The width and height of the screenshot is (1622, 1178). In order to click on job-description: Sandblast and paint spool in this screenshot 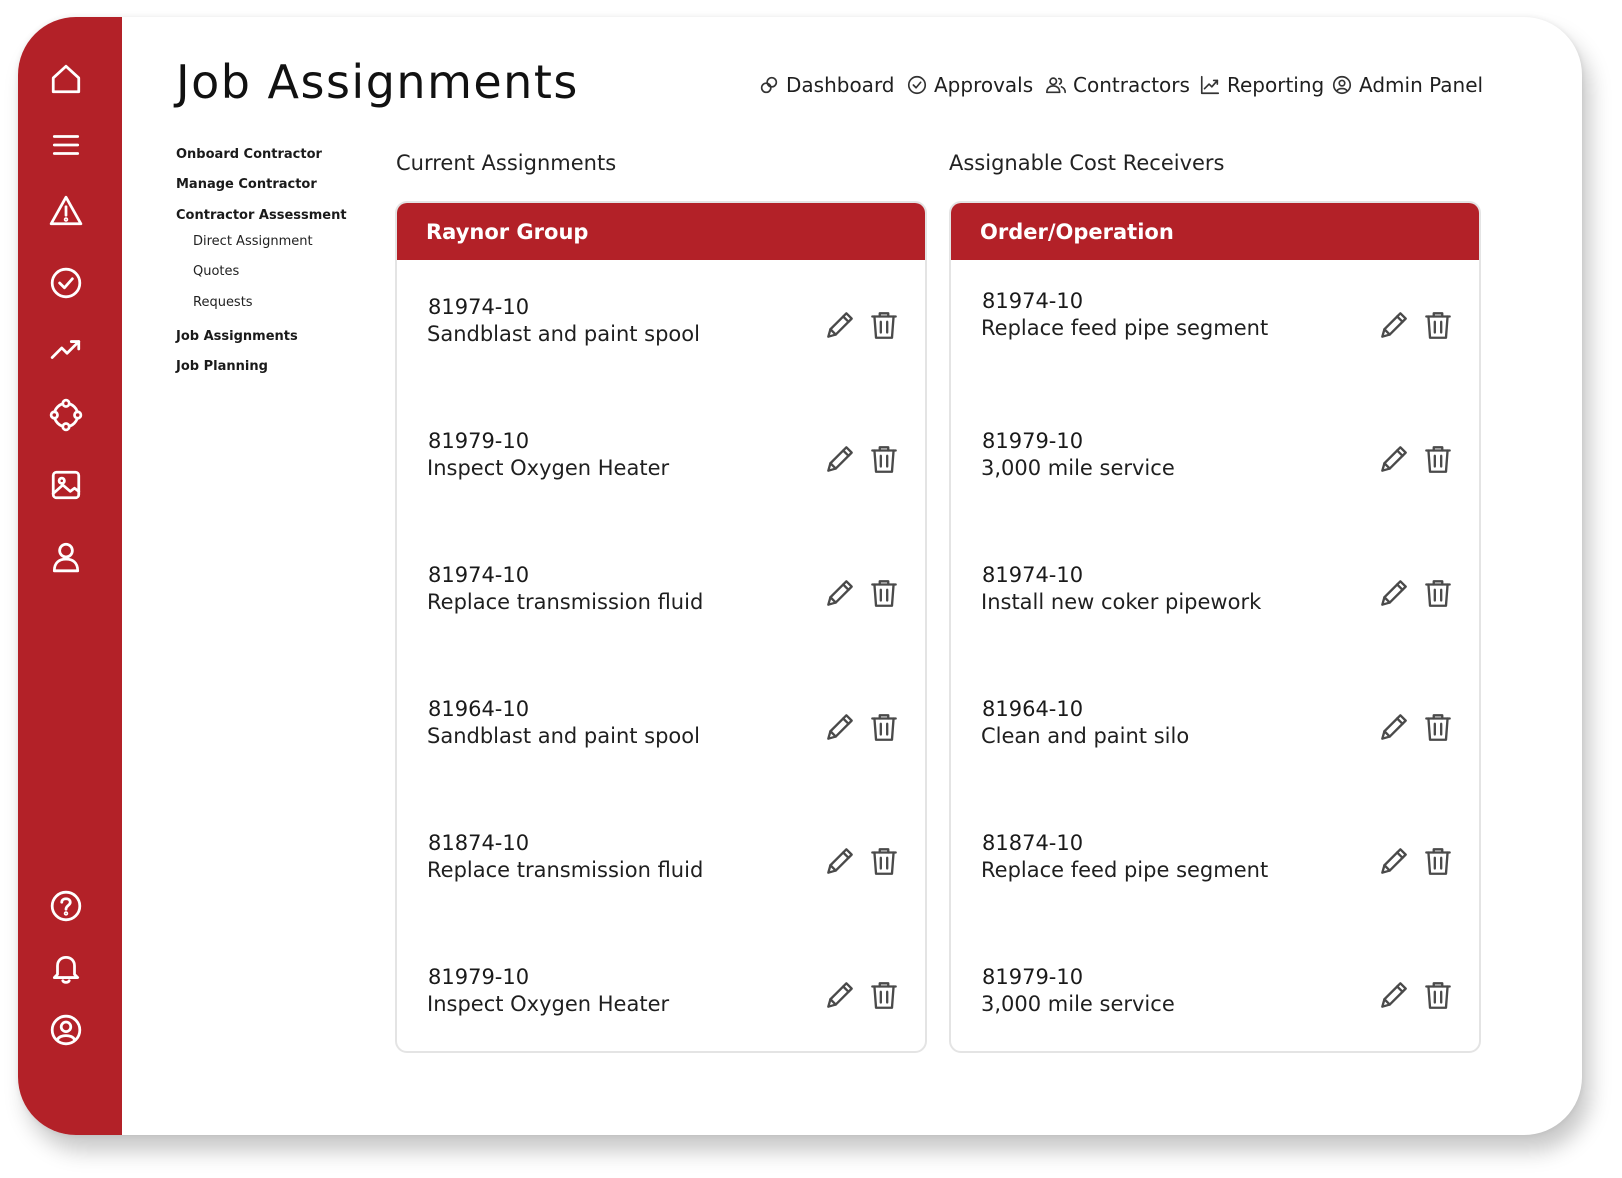, I will do `click(563, 736)`.